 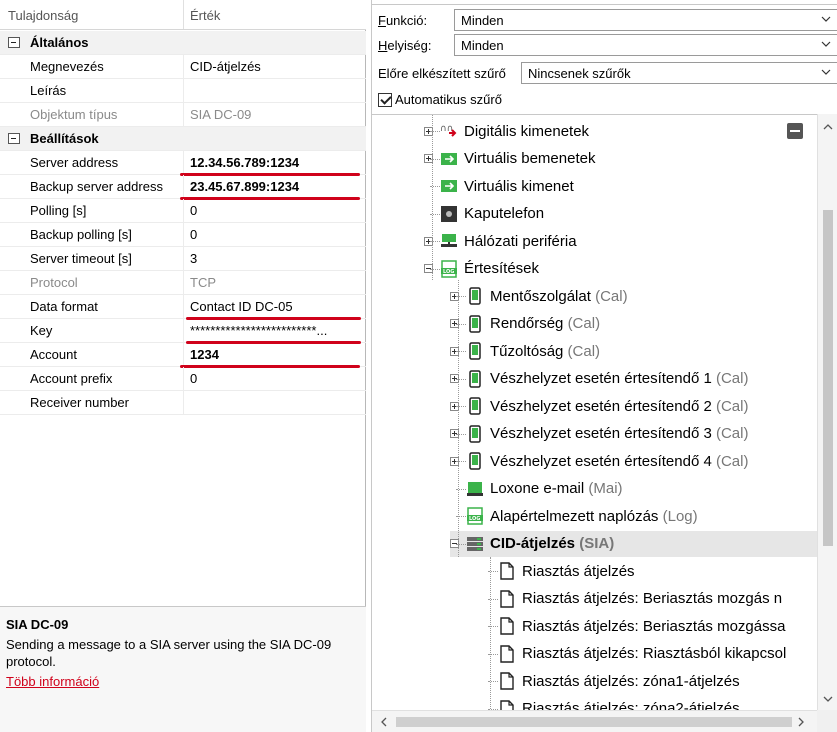 I want to click on property-value: Contact ID DC-05, so click(x=275, y=306).